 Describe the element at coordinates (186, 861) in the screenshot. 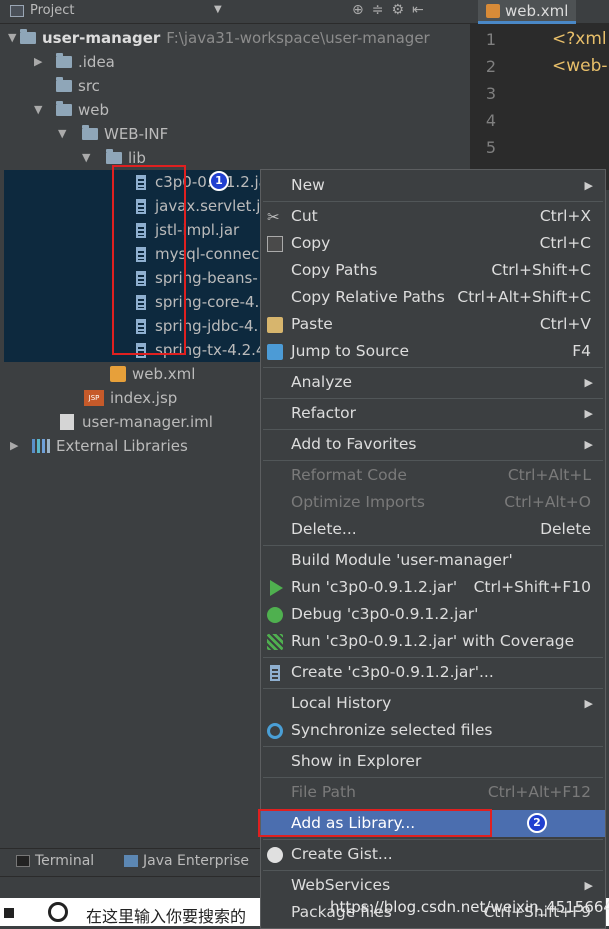

I see `java-enterprise-tab: Java Enterprise` at that location.